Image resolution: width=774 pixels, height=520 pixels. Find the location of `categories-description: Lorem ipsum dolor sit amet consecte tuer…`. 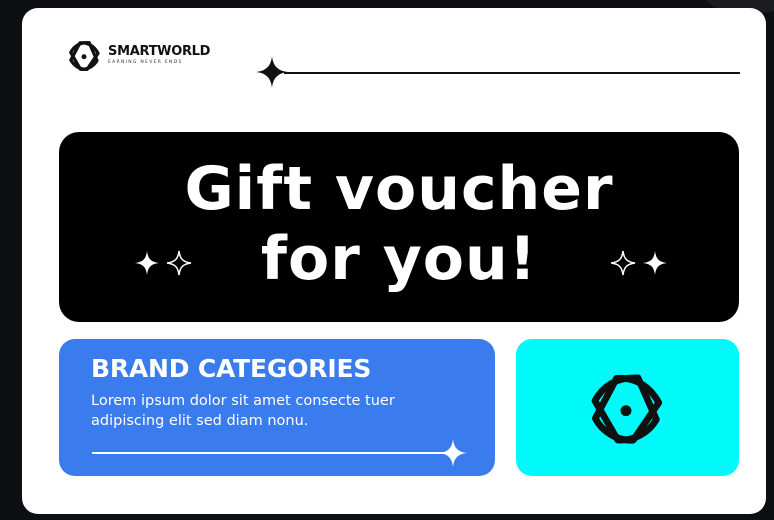

categories-description: Lorem ipsum dolor sit amet consecte tuer… is located at coordinates (243, 411).